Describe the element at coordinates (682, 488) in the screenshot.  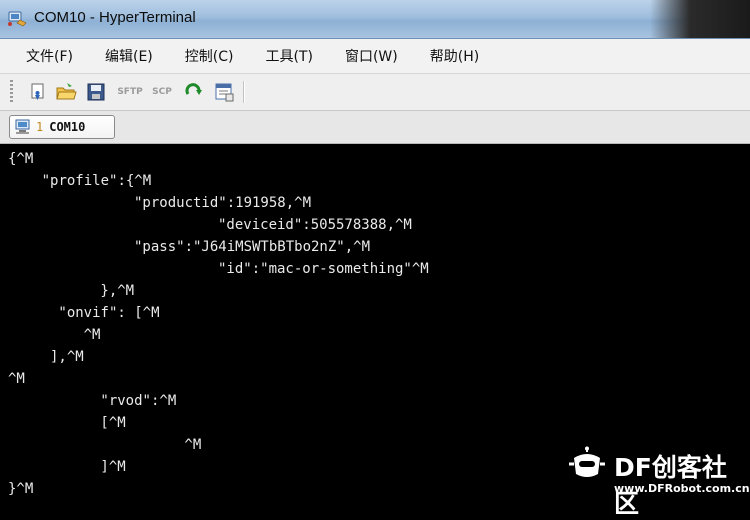
I see `watermark-url: www.DFRobot.com.cn` at that location.